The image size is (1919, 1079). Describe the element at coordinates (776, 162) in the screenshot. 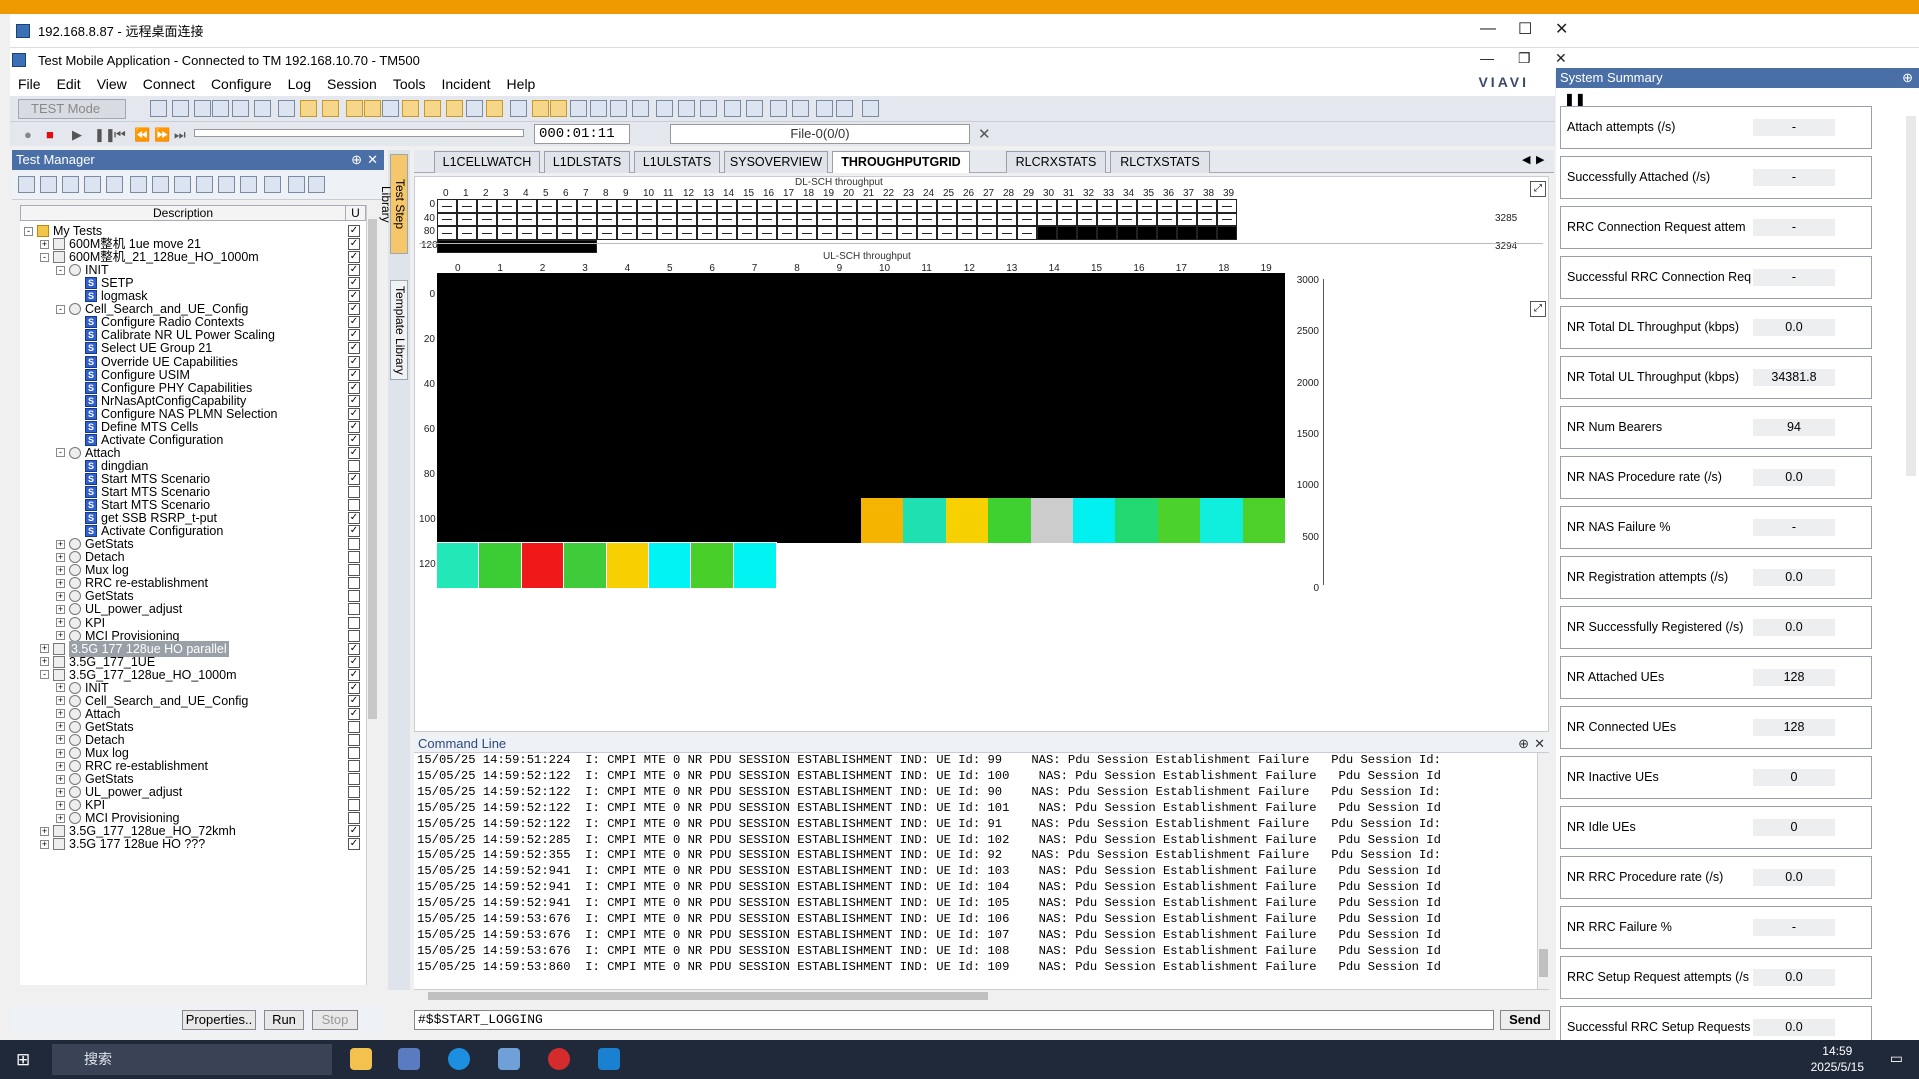

I see `tab-sysoverview: SYSOVERVIEW` at that location.